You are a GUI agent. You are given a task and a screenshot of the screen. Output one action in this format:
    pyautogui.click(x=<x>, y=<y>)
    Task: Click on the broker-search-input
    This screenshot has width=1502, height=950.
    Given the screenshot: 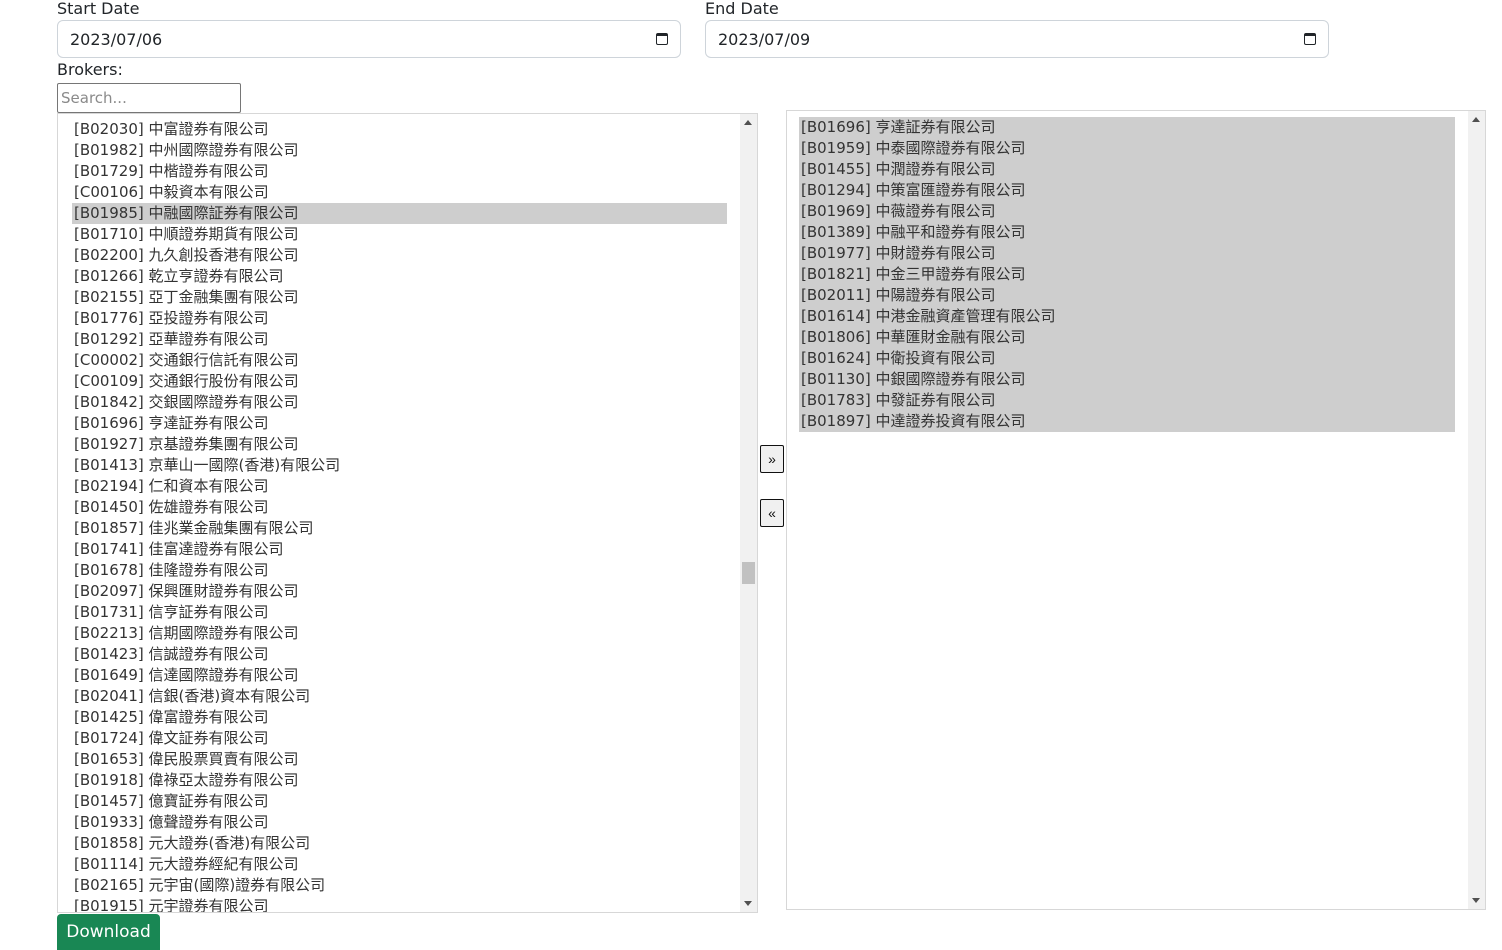 What is the action you would take?
    pyautogui.click(x=149, y=98)
    